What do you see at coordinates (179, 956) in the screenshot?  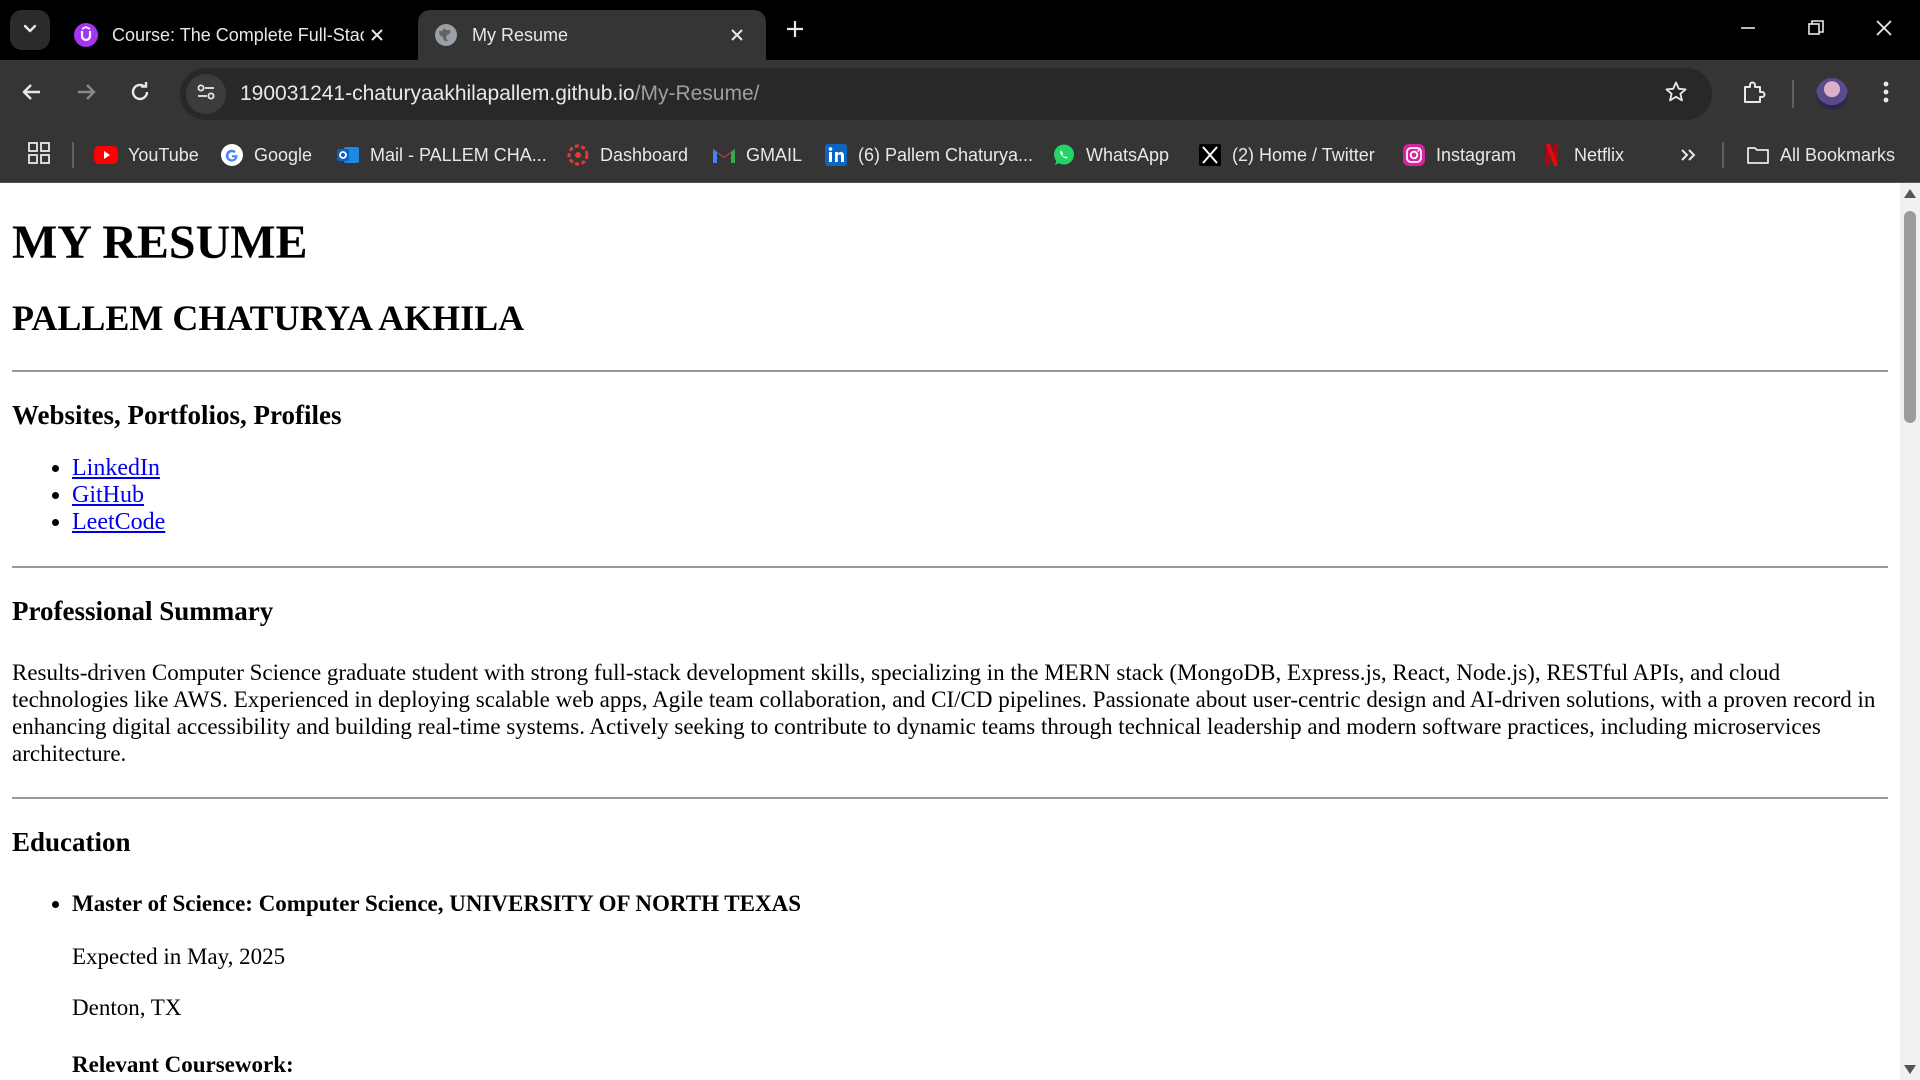 I see `graduation-date: Expected in May, 2025` at bounding box center [179, 956].